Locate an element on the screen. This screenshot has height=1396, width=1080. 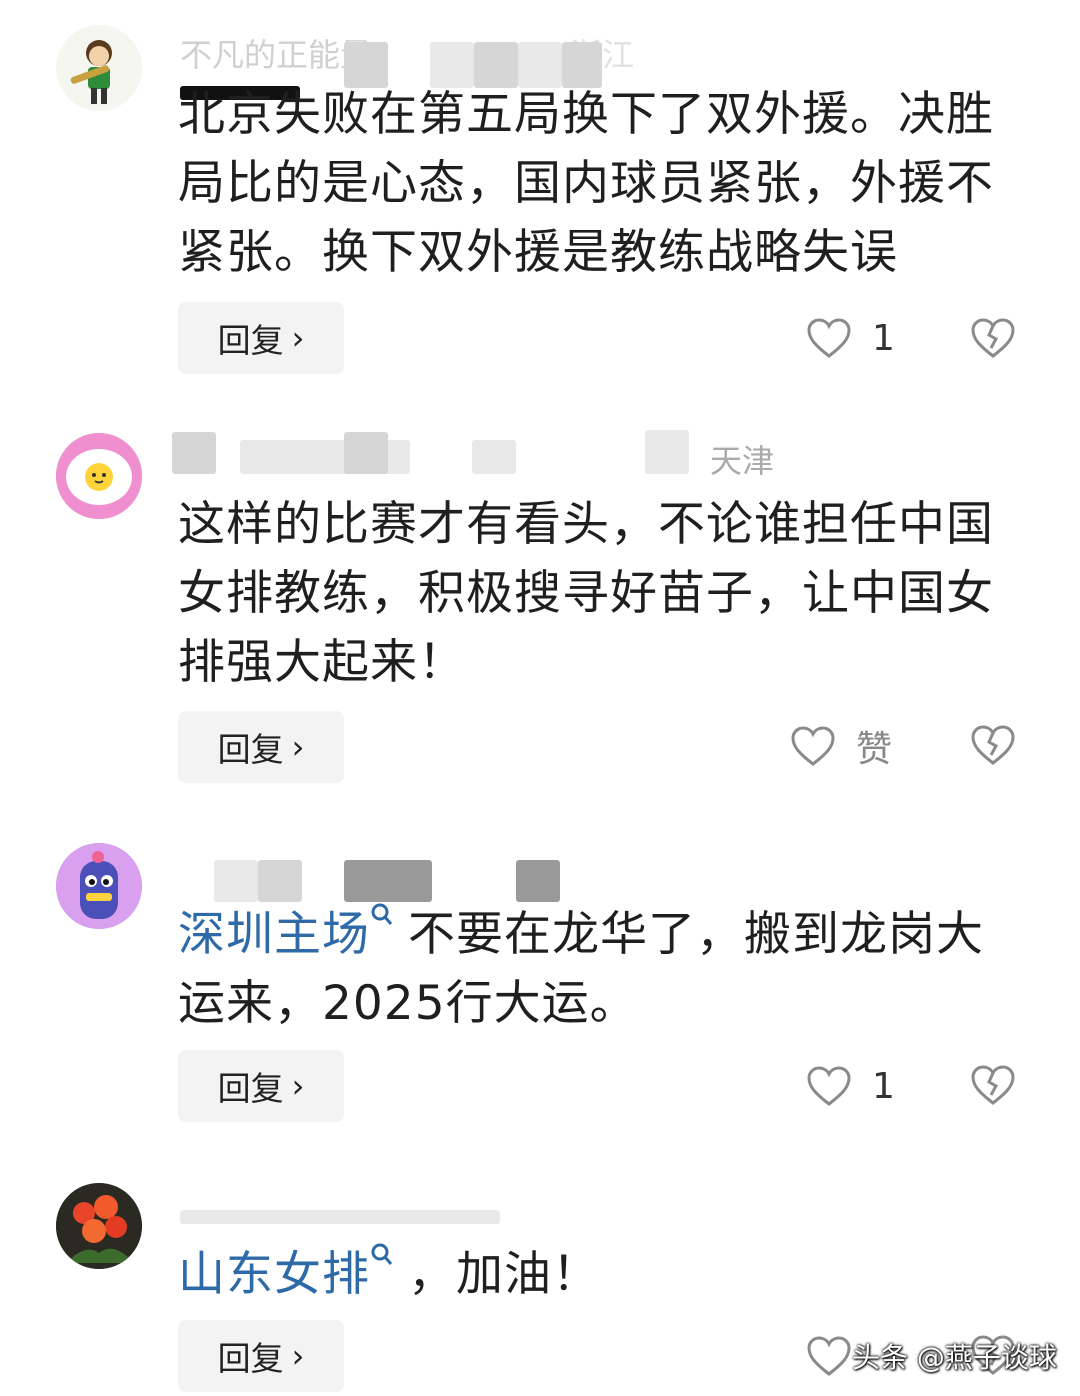
search-link: 深圳主场 is located at coordinates (274, 934).